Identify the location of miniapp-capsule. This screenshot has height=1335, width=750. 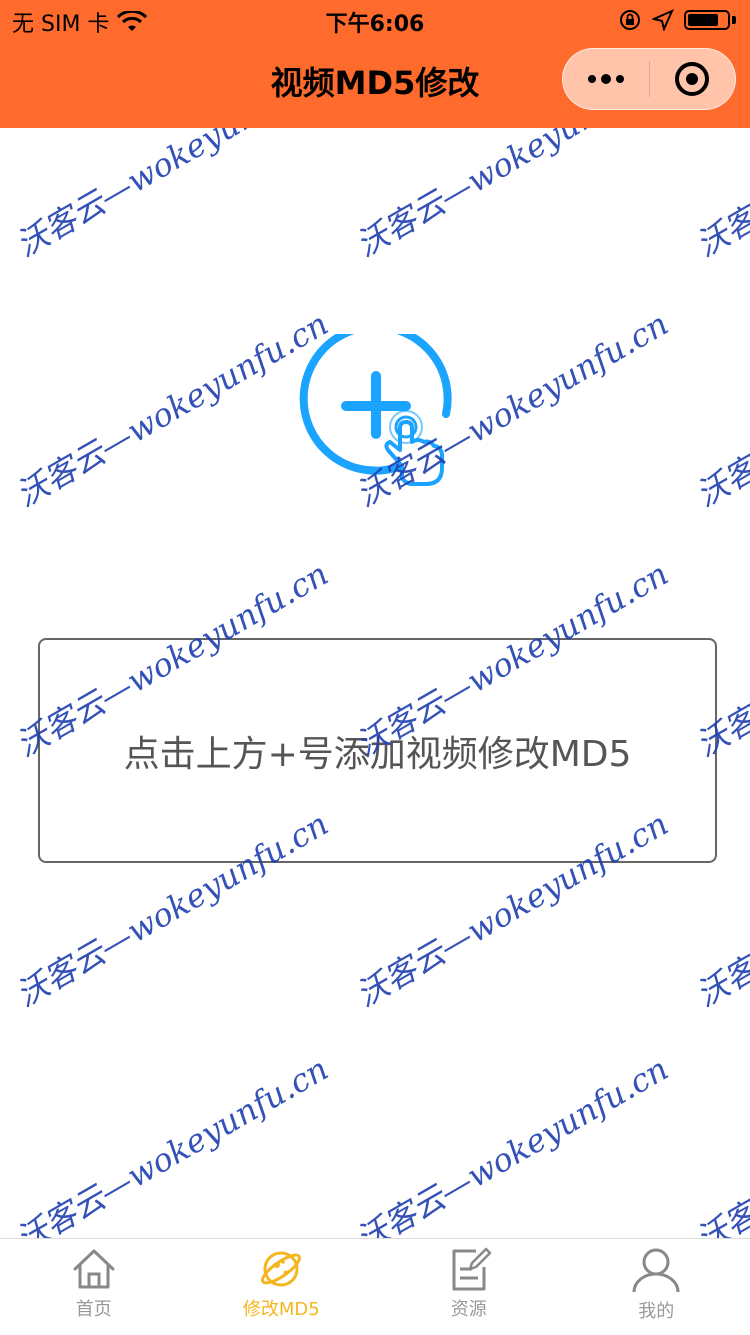
(649, 79).